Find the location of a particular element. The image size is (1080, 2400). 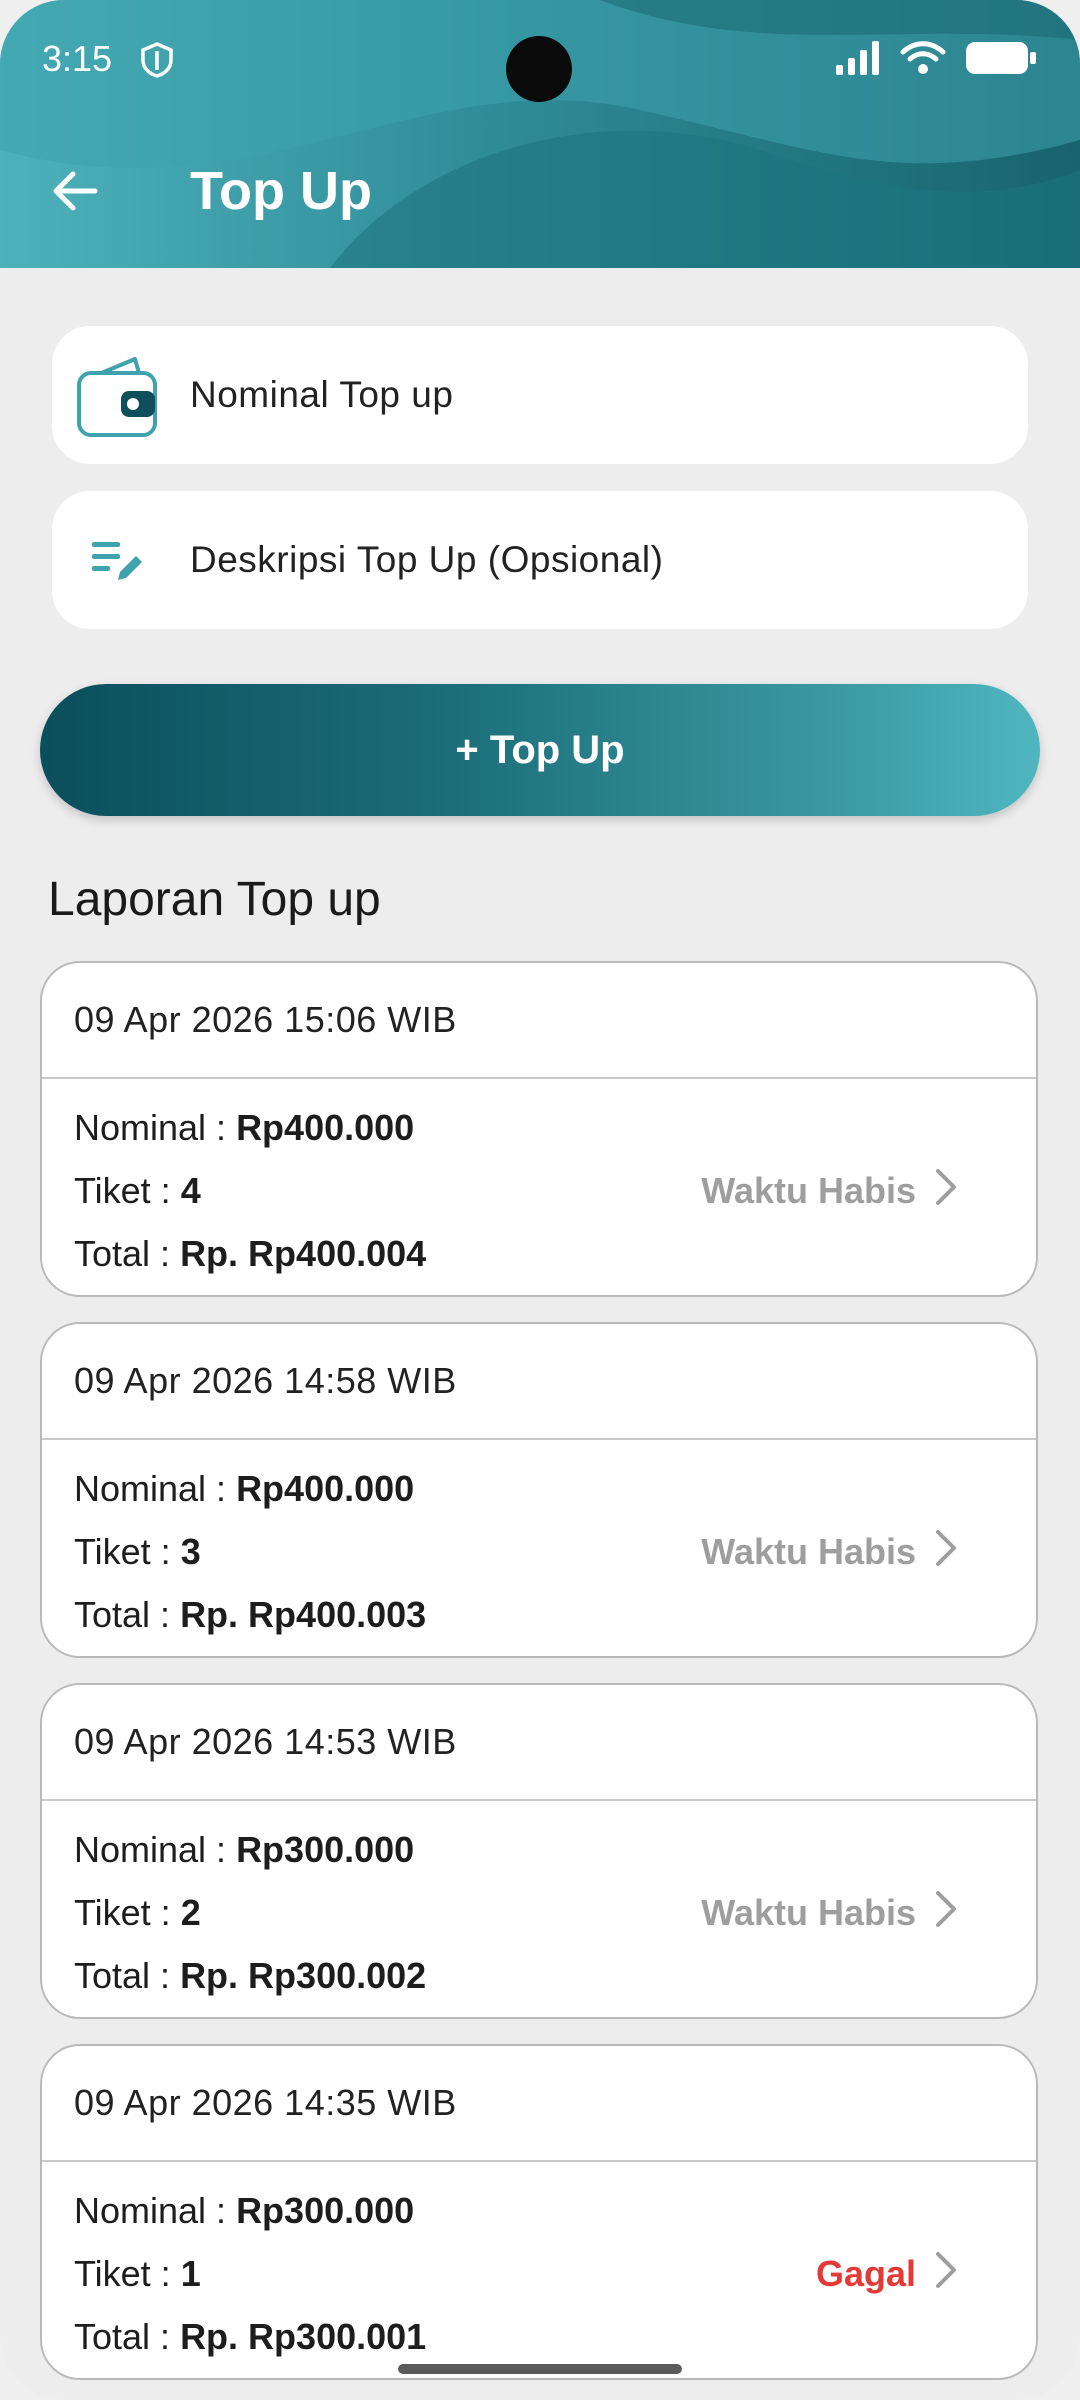

description-field: Deskripsi Top Up (Opsional) is located at coordinates (540, 560).